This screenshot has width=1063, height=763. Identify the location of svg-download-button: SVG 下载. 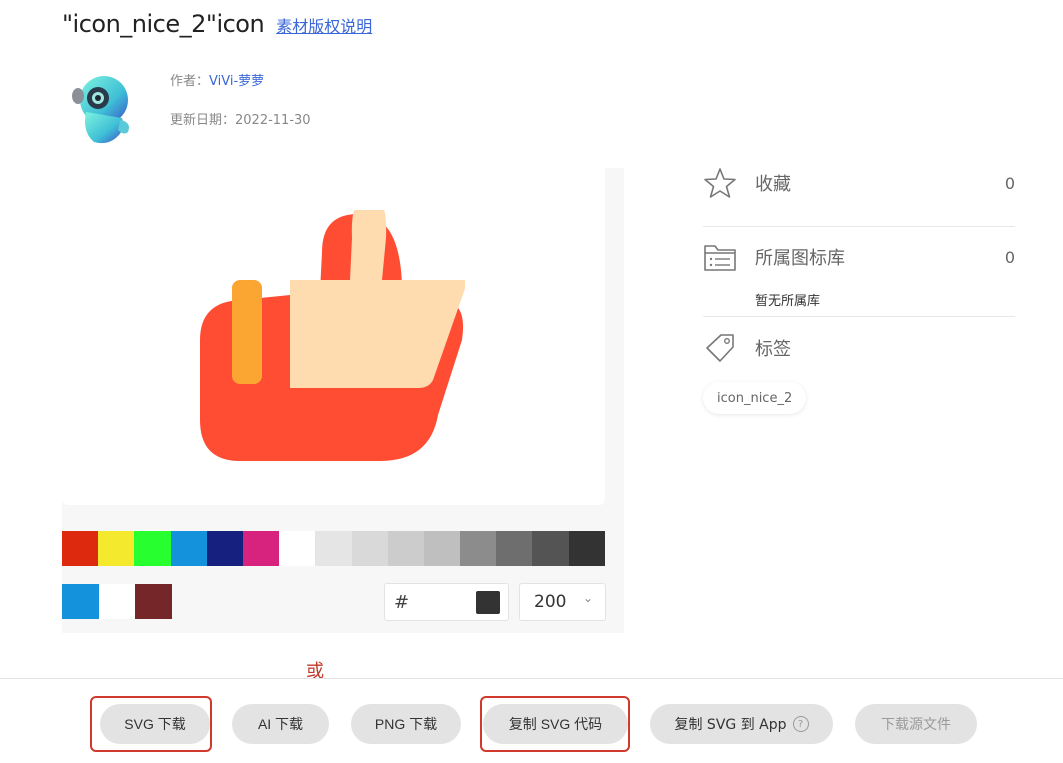
(155, 724).